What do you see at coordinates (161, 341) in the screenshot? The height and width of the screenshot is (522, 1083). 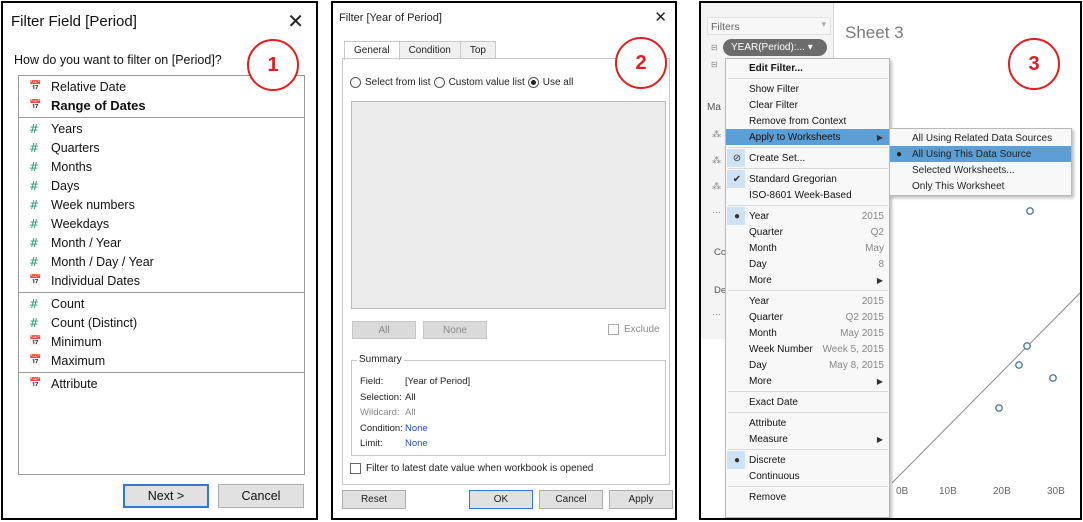 I see `filter-type-minimum: 📅 Minimum` at bounding box center [161, 341].